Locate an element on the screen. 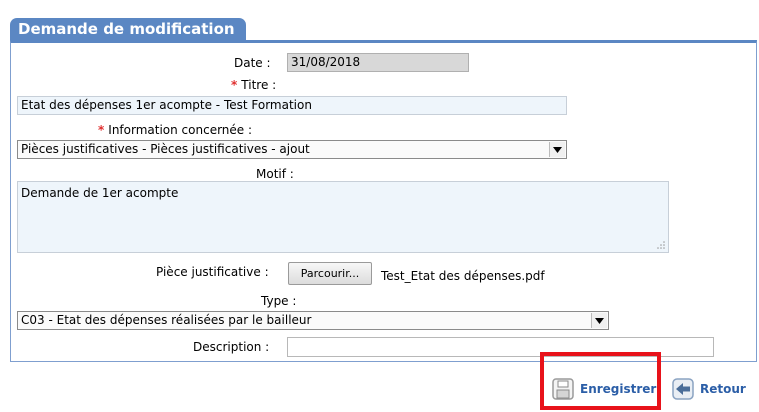 This screenshot has width=759, height=412. date-label: Date : is located at coordinates (252, 63).